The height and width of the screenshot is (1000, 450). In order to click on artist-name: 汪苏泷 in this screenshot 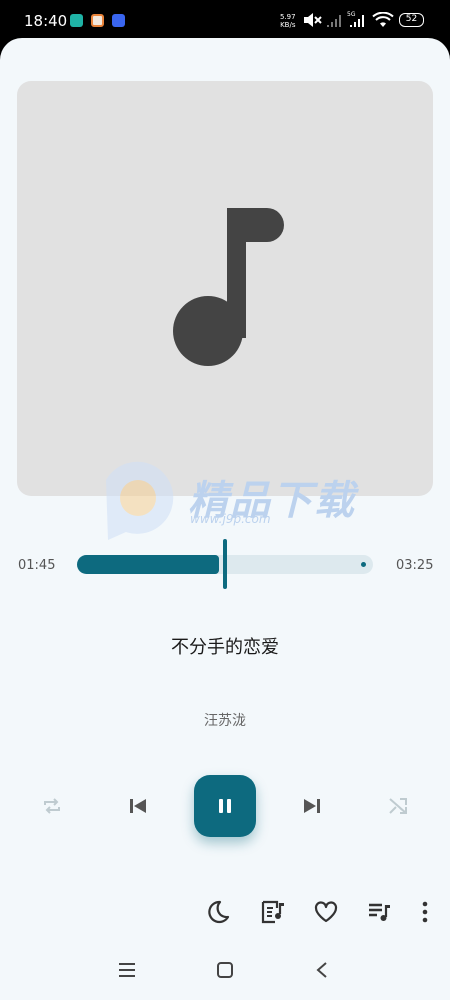, I will do `click(225, 720)`.